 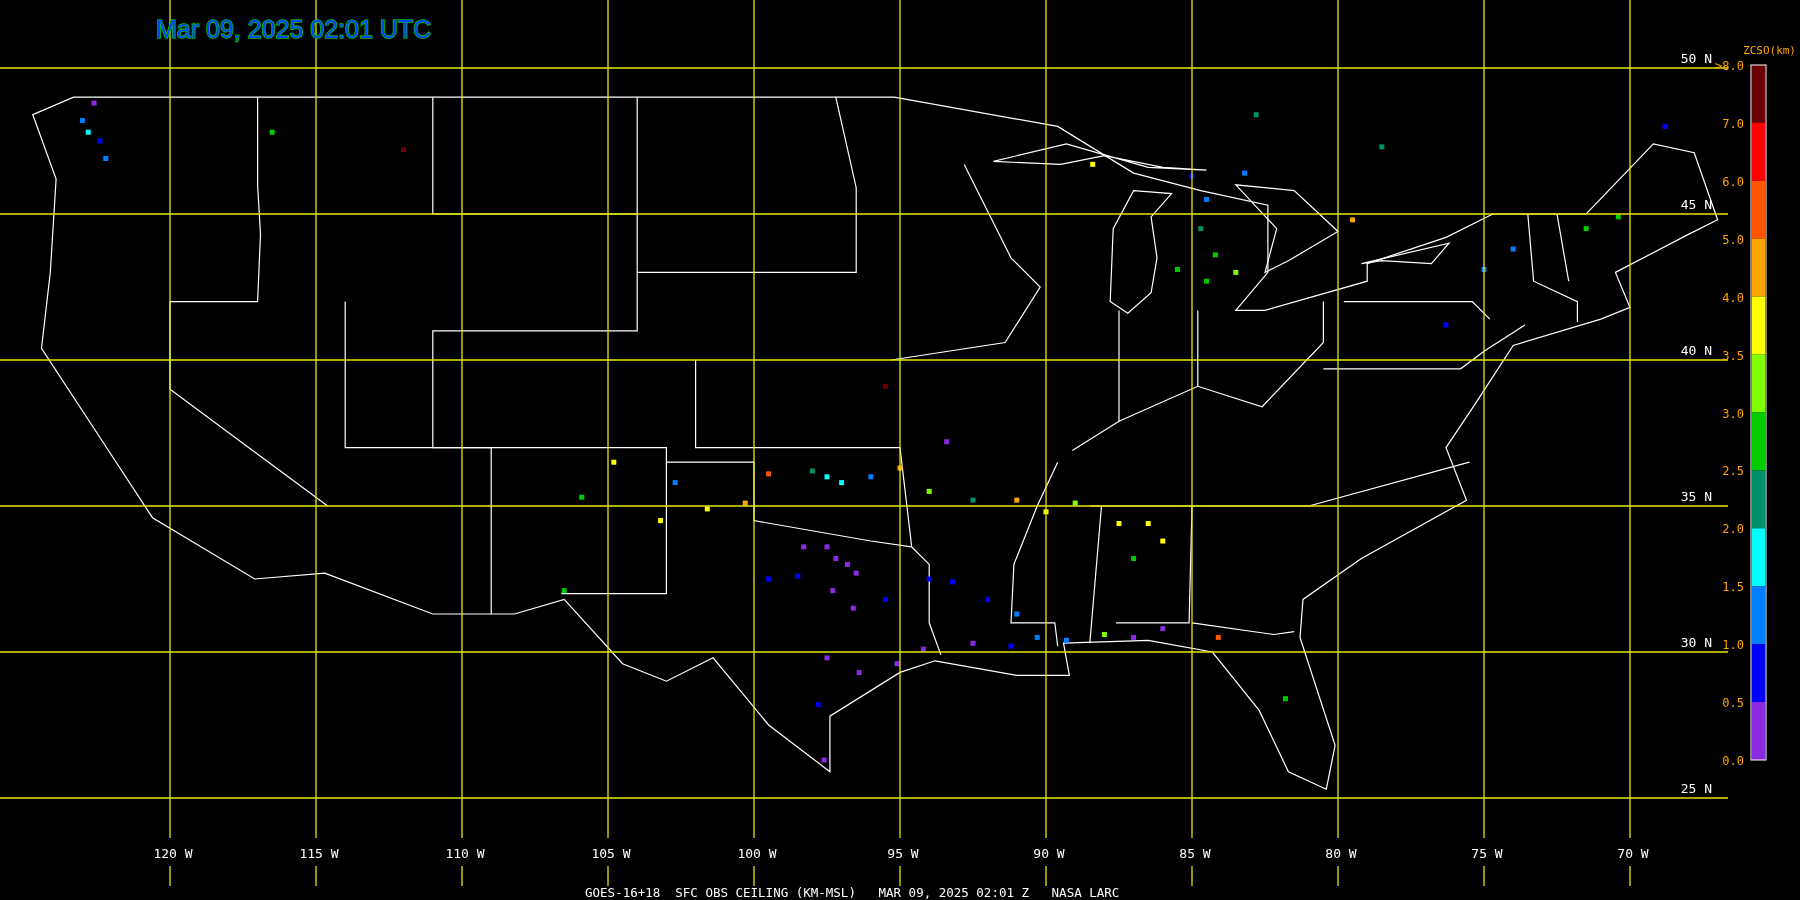 I want to click on legend-tick-label: 1.0, so click(x=1733, y=645).